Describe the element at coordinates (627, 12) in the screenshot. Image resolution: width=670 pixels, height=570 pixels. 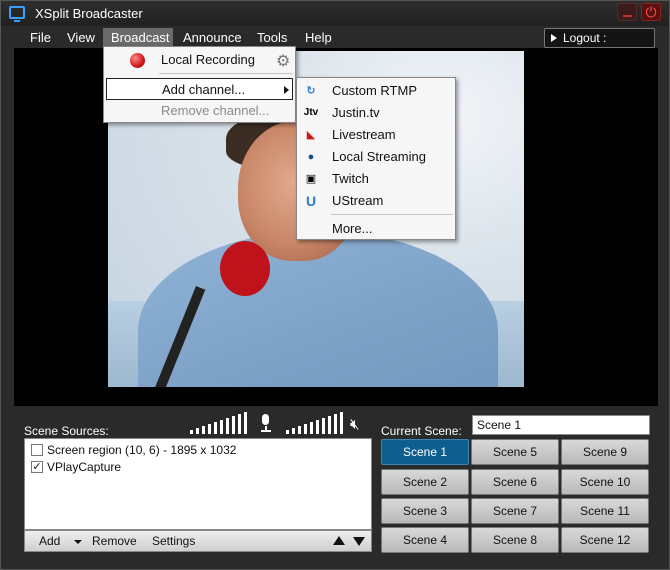
I see `minimize-button` at that location.